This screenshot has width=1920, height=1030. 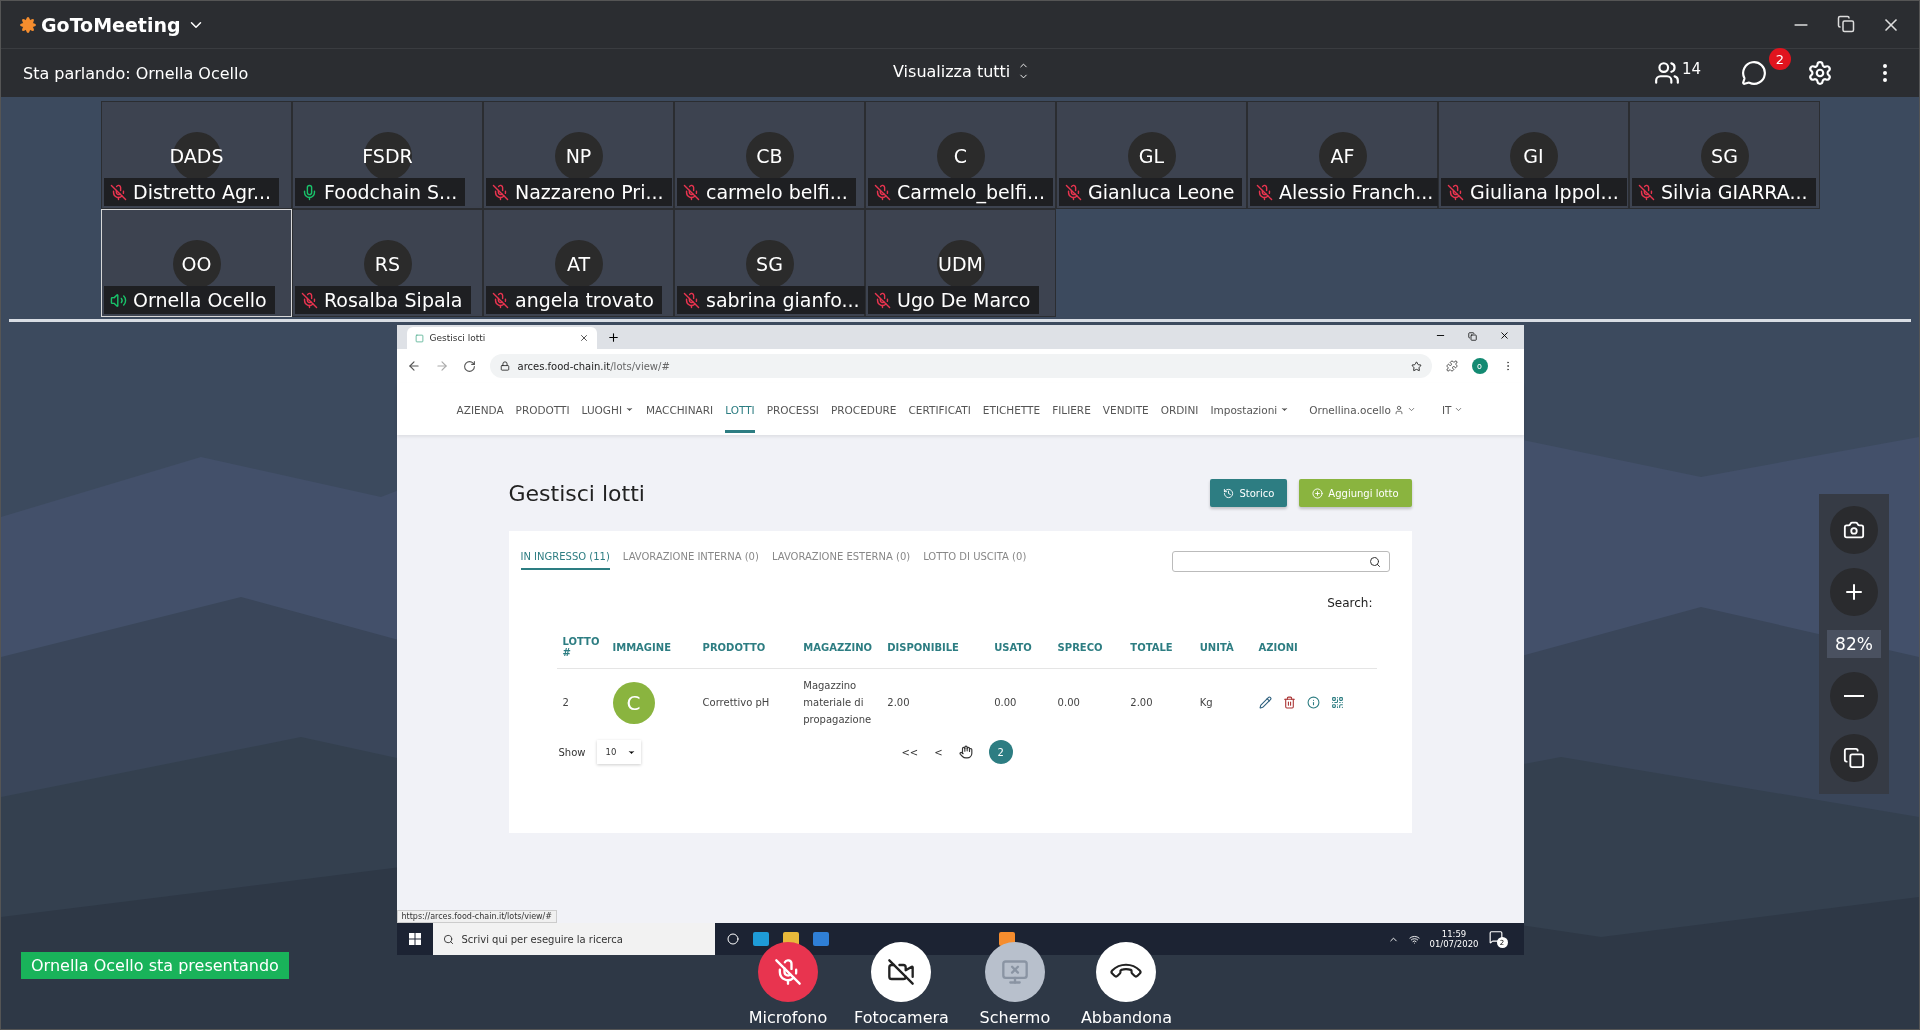 What do you see at coordinates (1820, 73) in the screenshot?
I see `settings-icon` at bounding box center [1820, 73].